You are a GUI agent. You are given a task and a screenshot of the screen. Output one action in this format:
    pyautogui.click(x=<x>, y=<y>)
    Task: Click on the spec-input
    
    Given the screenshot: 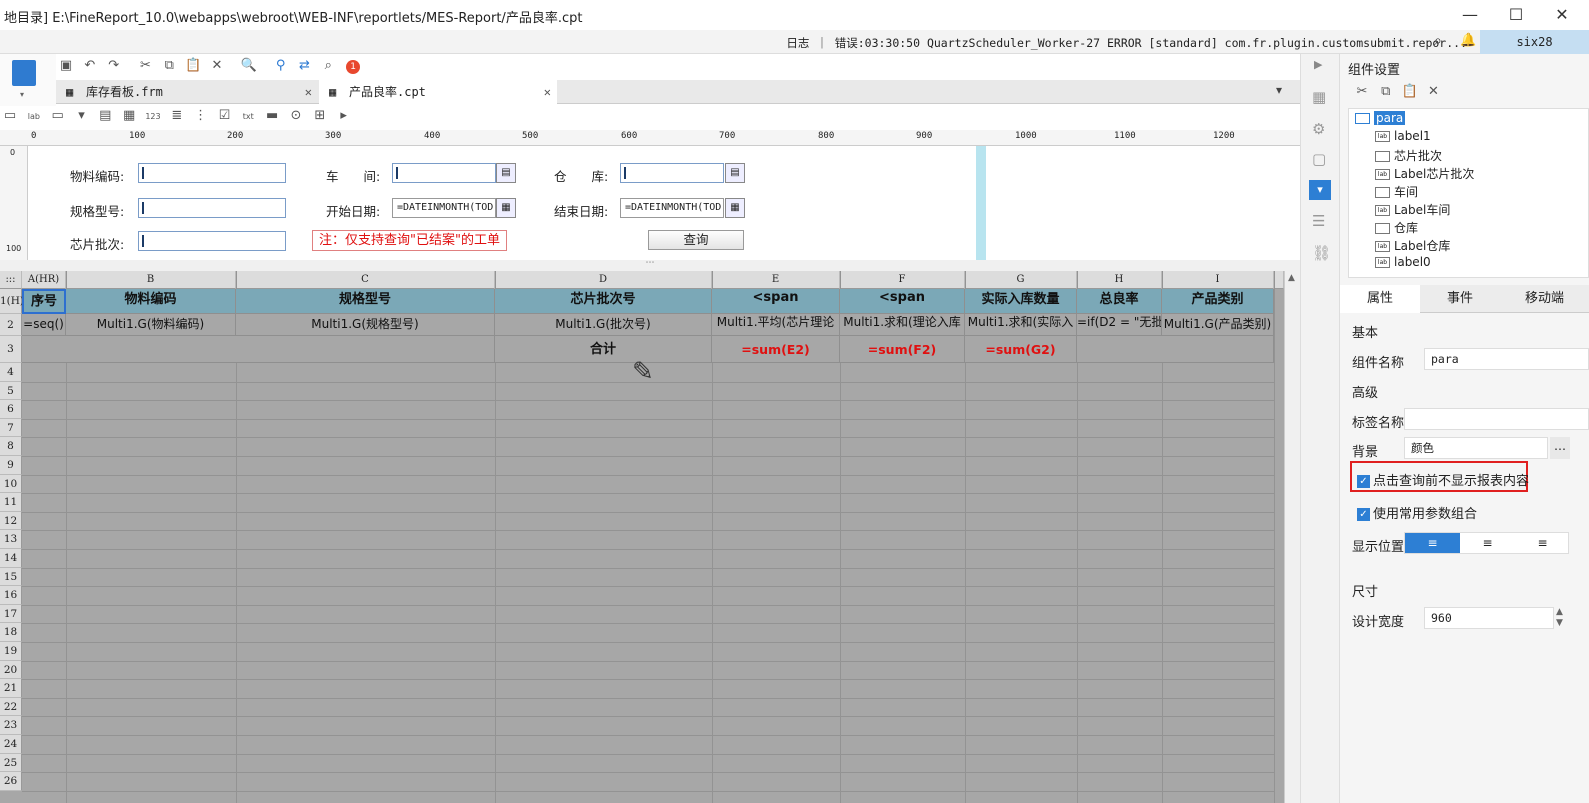 What is the action you would take?
    pyautogui.click(x=212, y=208)
    